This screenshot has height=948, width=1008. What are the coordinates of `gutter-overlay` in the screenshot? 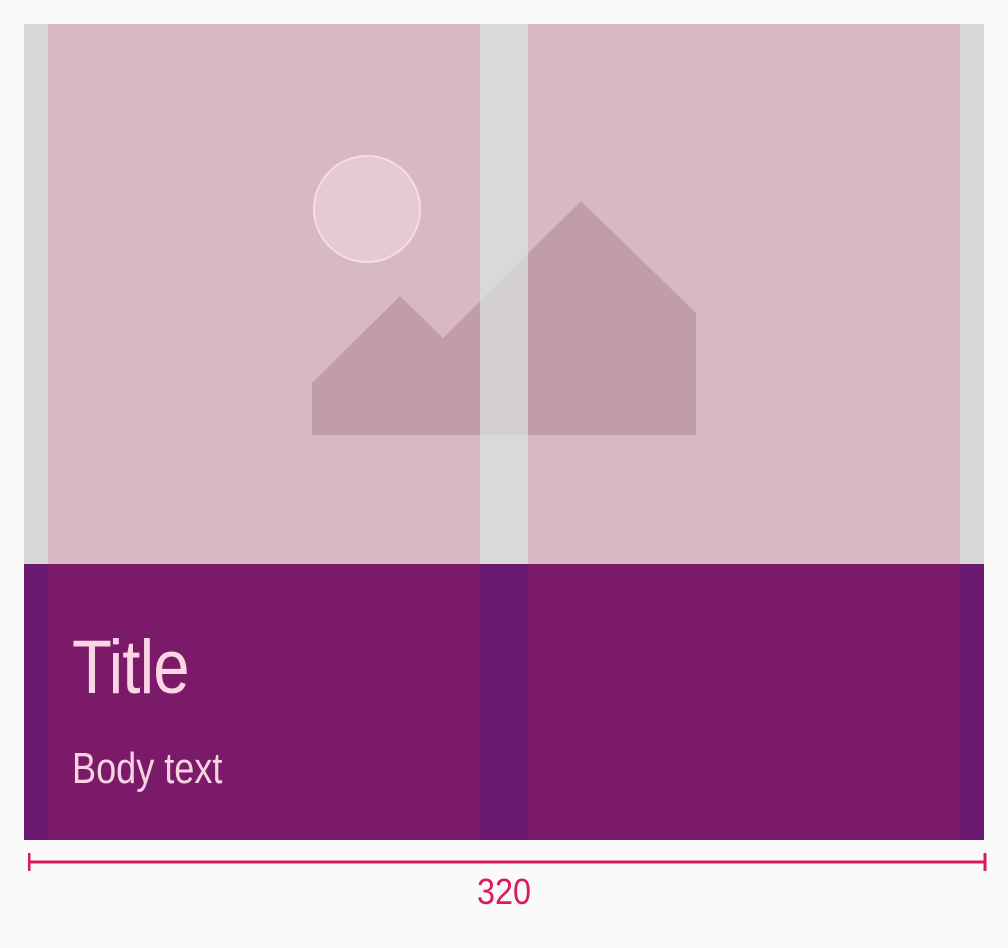 It's located at (504, 294).